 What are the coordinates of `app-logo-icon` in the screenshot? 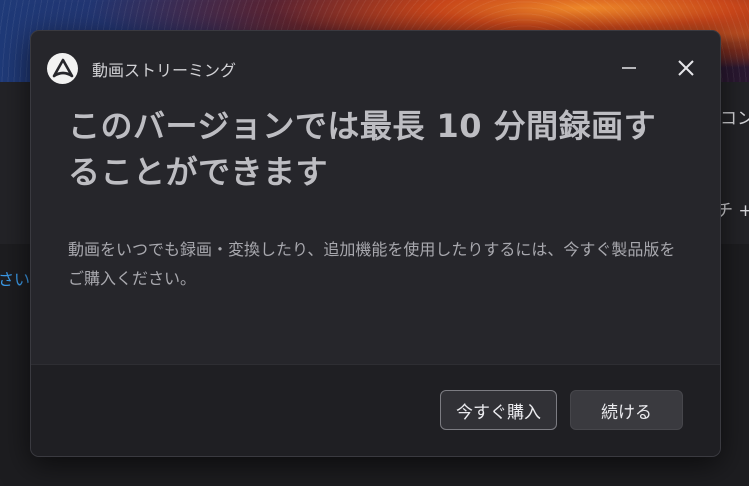 It's located at (62, 68).